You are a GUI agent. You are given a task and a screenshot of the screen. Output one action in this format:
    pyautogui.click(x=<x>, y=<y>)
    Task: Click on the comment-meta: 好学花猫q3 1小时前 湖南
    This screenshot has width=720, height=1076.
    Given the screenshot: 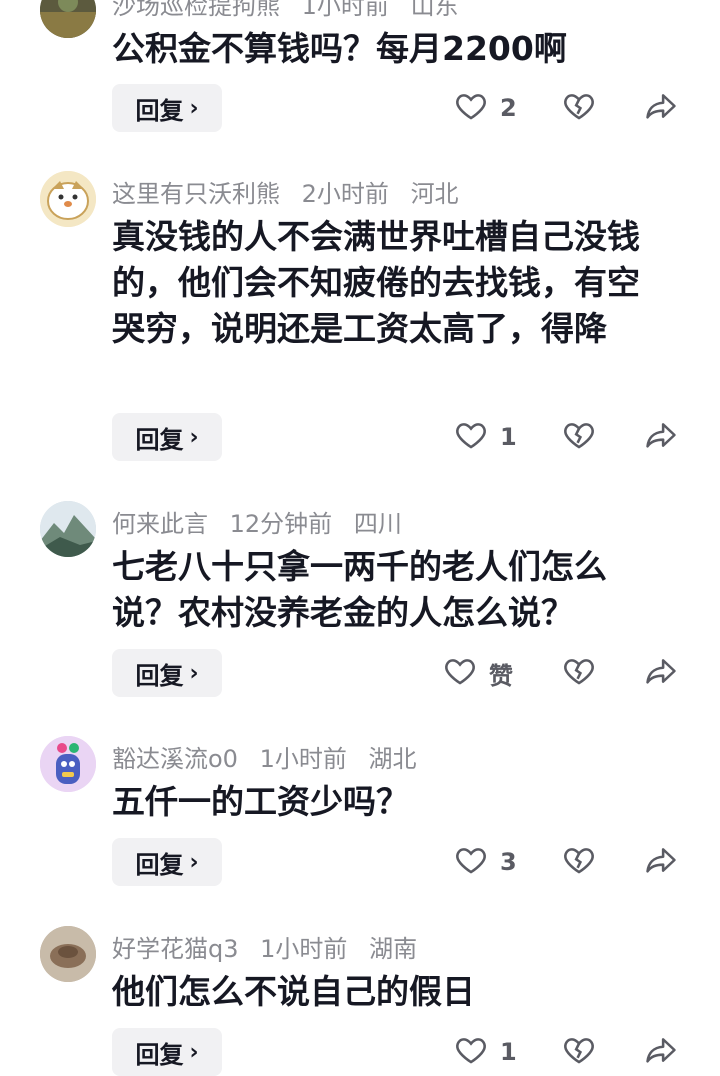 What is the action you would take?
    pyautogui.click(x=271, y=946)
    